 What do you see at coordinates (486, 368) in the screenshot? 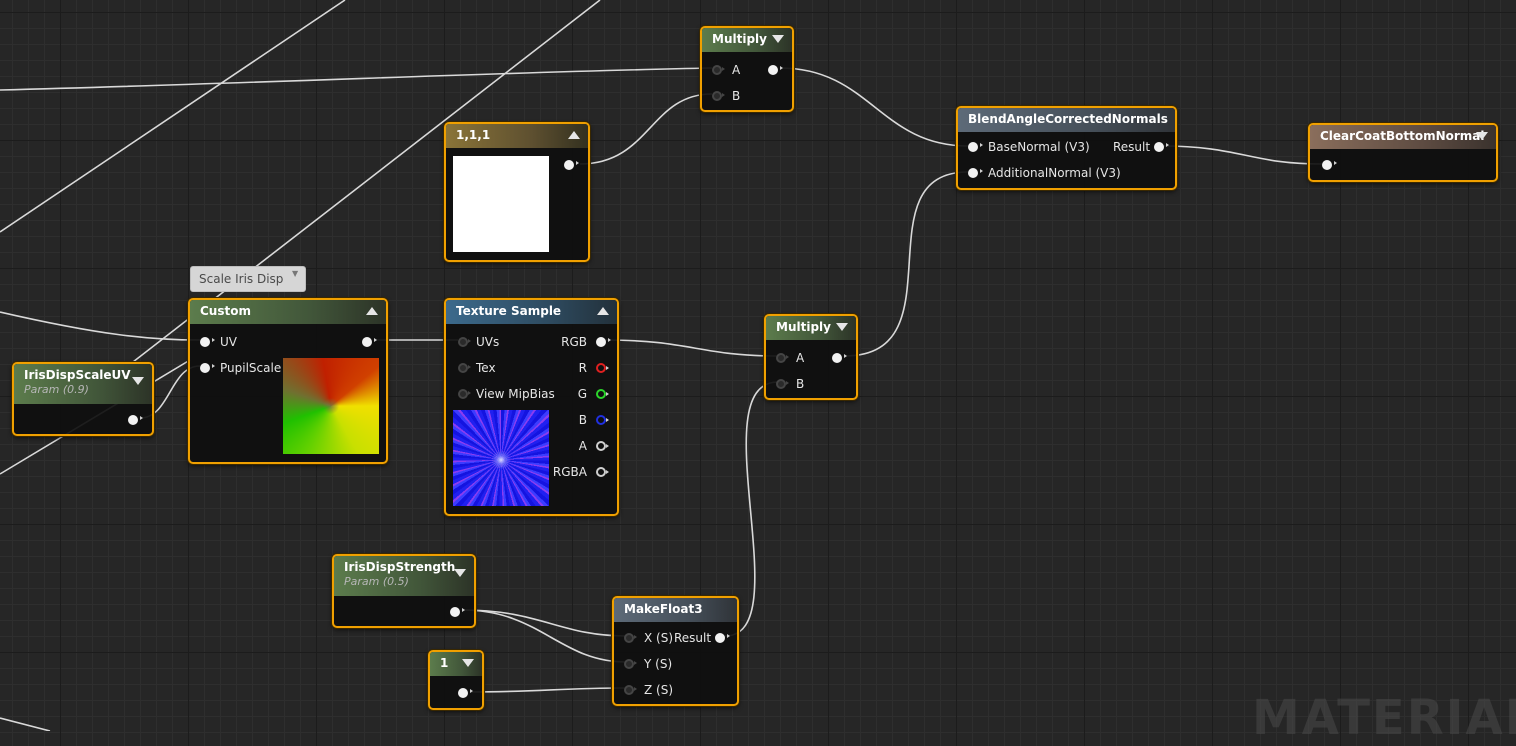
I see `input-label-tex: Tex` at bounding box center [486, 368].